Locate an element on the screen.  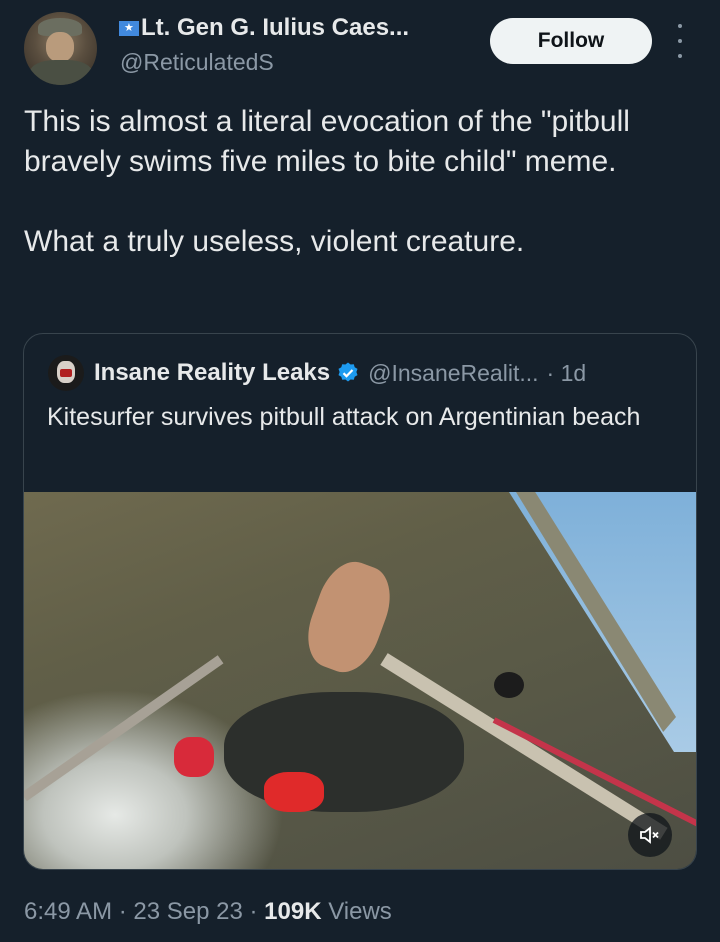
dog-figure is located at coordinates (509, 685).